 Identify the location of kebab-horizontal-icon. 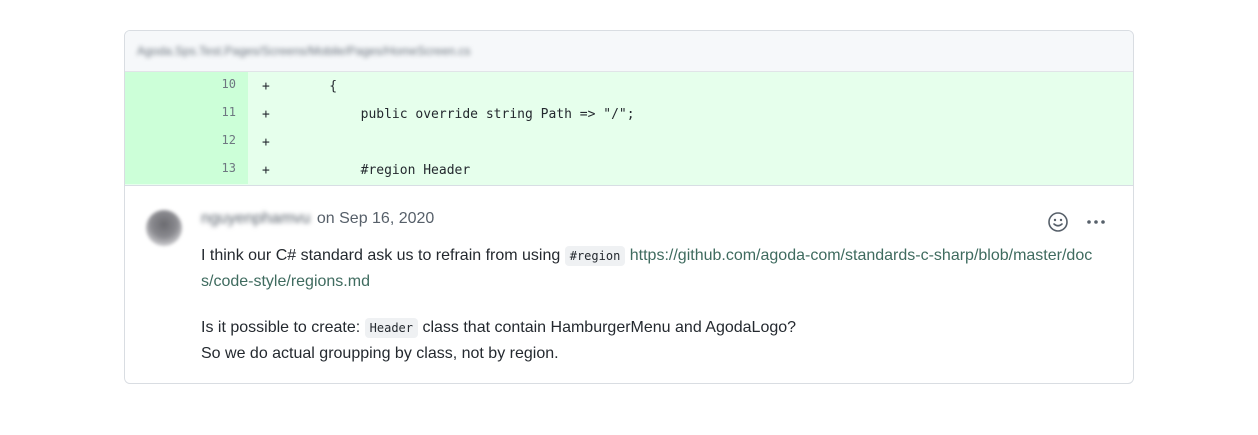
(1096, 224).